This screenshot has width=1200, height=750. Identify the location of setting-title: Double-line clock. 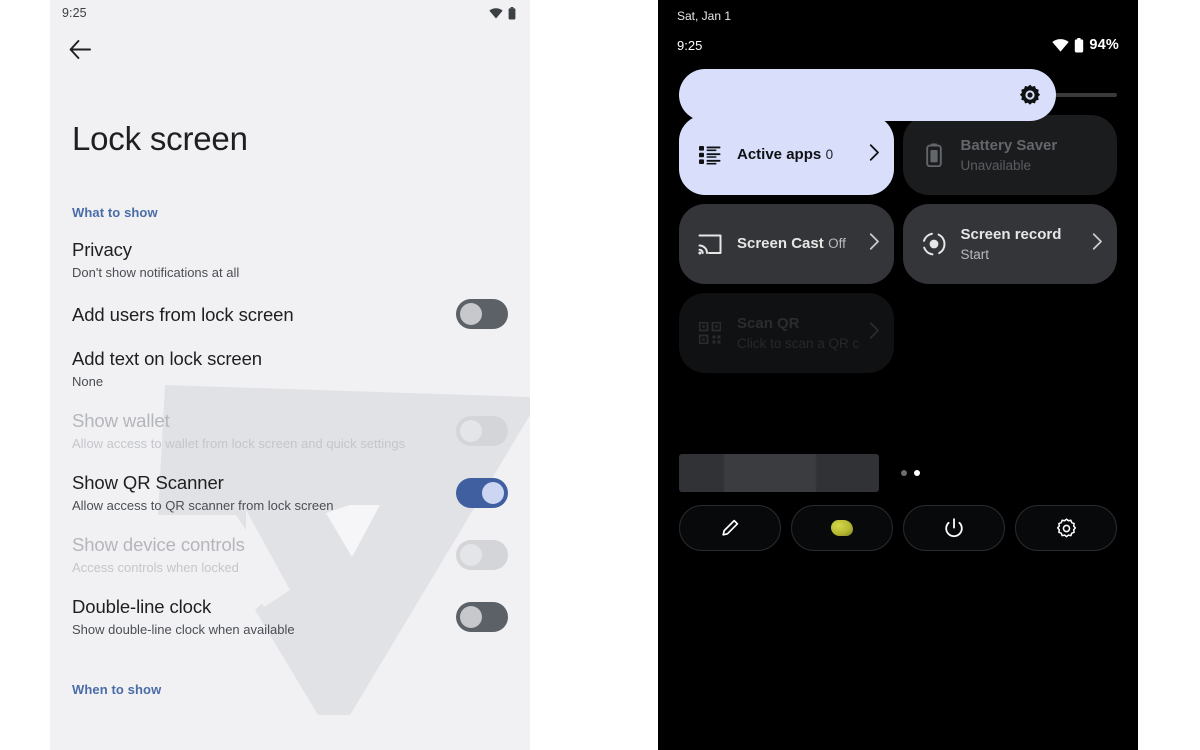
(142, 606).